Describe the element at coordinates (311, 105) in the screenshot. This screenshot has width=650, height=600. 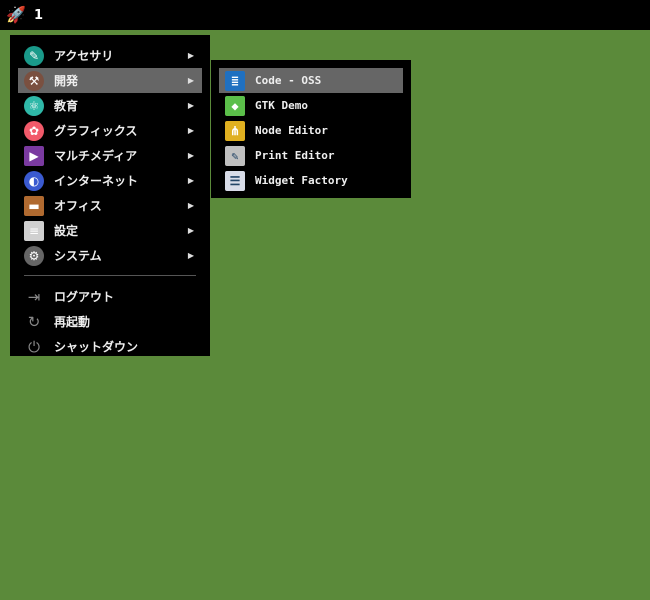
I see `submenu-item-1: ◆ GTK Demo` at that location.